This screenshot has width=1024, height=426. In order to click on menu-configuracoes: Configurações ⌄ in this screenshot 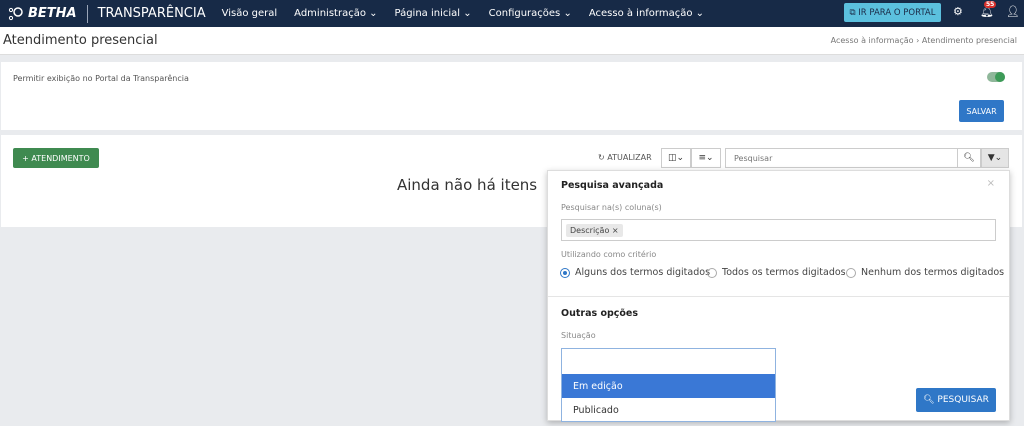, I will do `click(530, 13)`.